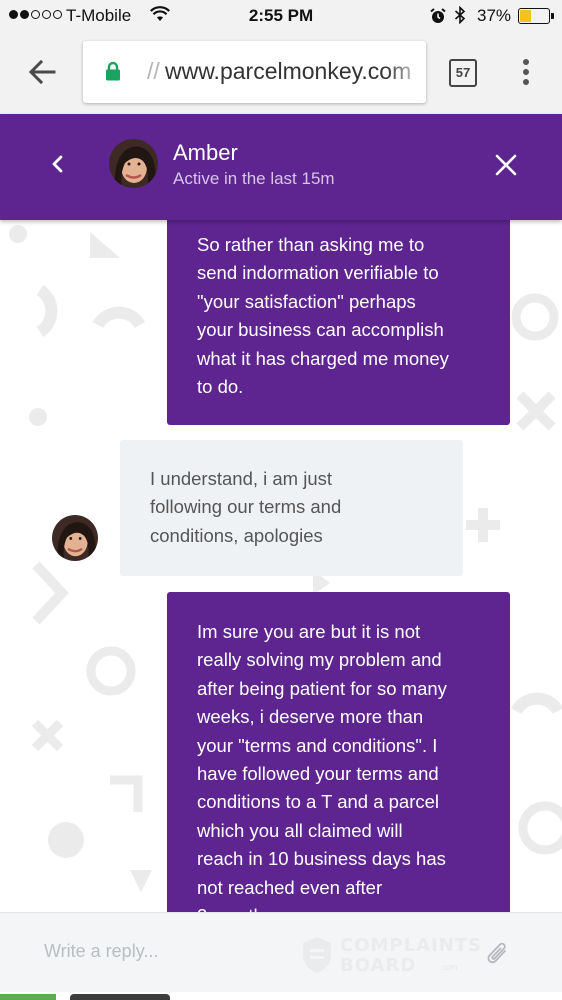  What do you see at coordinates (323, 358) in the screenshot?
I see `message-text: what it has charged me money` at bounding box center [323, 358].